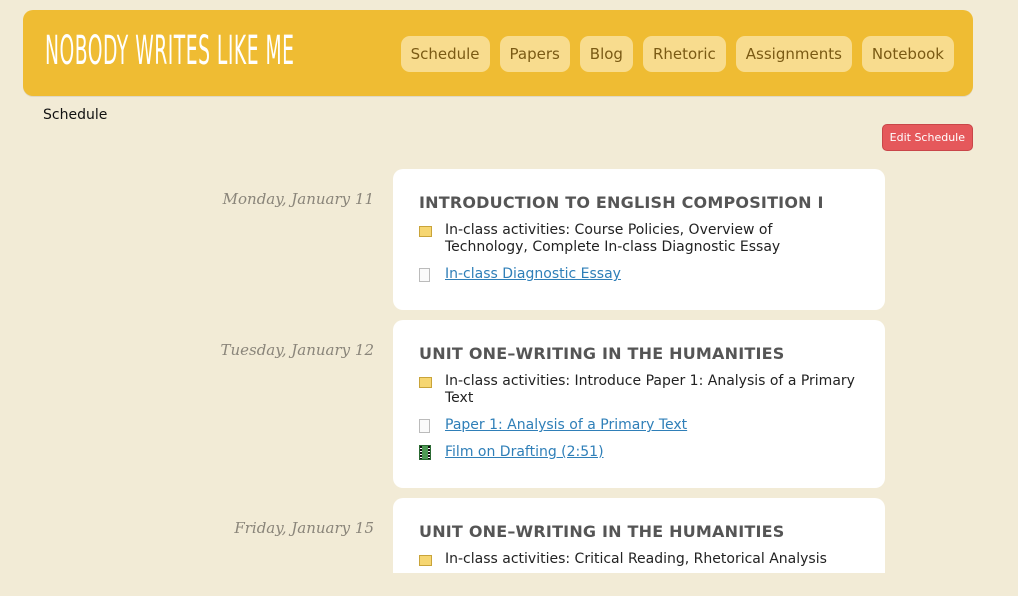  I want to click on nav-blog-button: Blog, so click(606, 54).